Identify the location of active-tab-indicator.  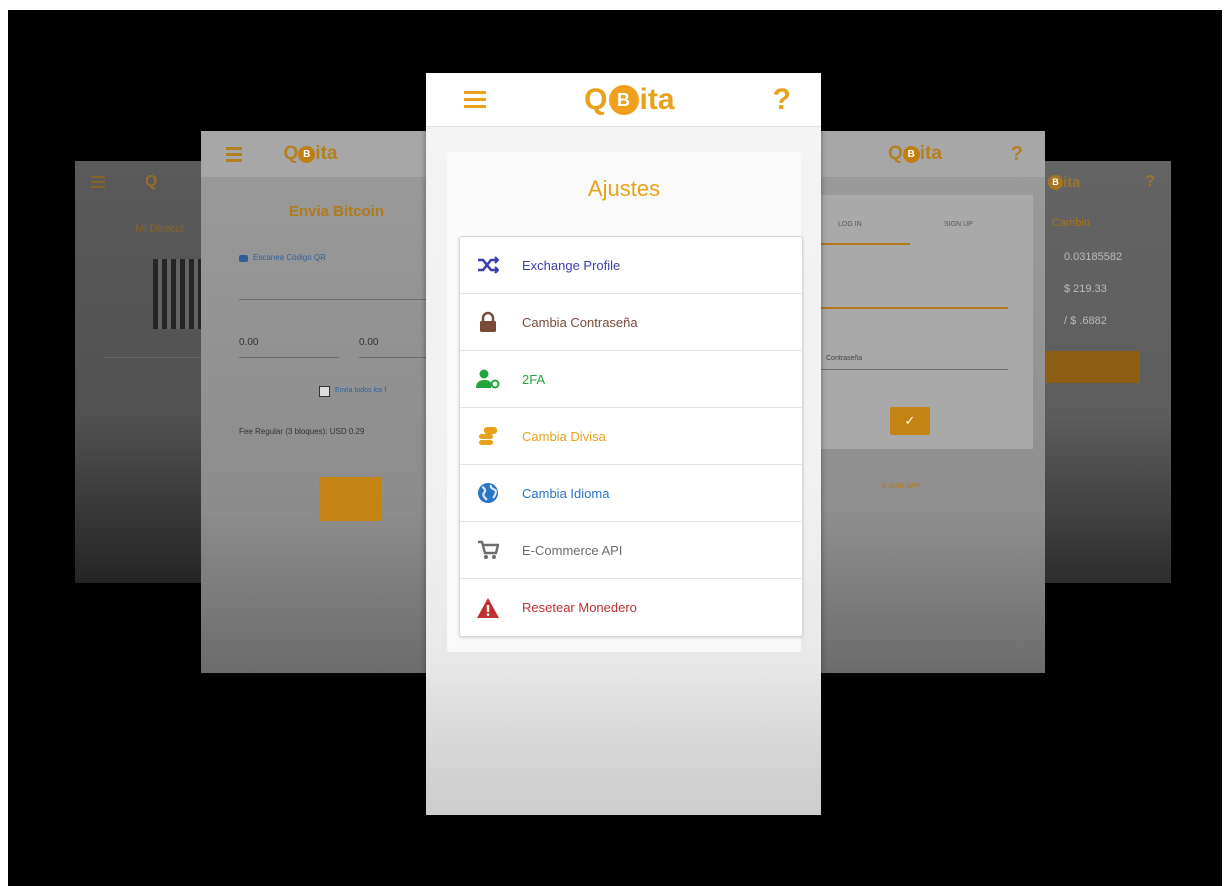
(864, 244).